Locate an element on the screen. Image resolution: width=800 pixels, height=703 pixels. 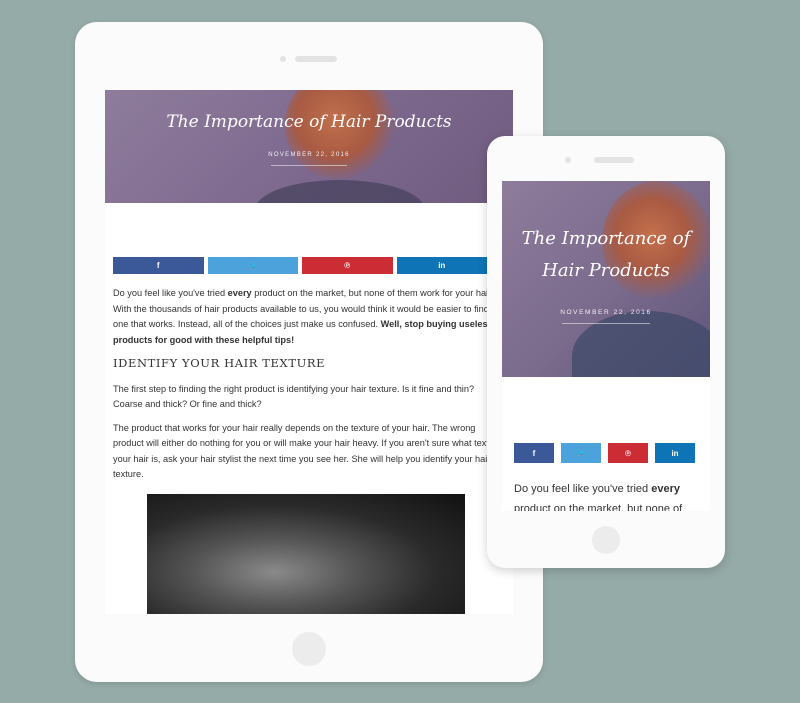
twitter-share-button: 🐦 is located at coordinates (252, 265).